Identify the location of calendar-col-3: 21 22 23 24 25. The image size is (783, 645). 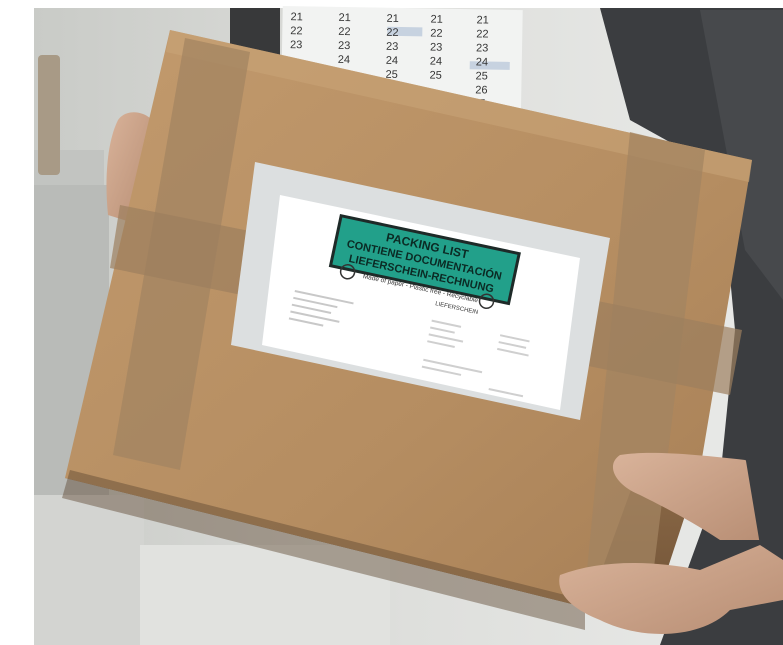
(391, 47).